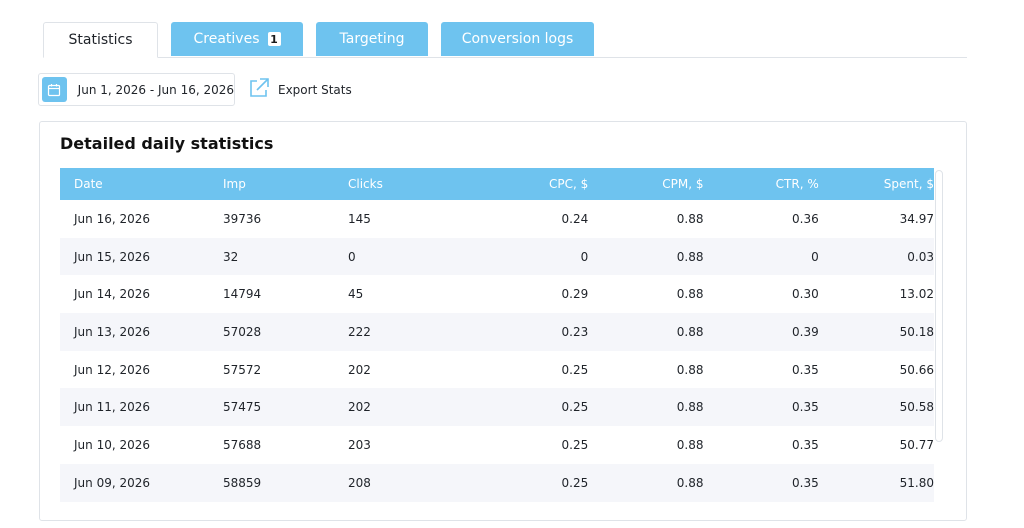 This screenshot has width=1024, height=528. I want to click on cell-ctr: 0.30, so click(805, 294).